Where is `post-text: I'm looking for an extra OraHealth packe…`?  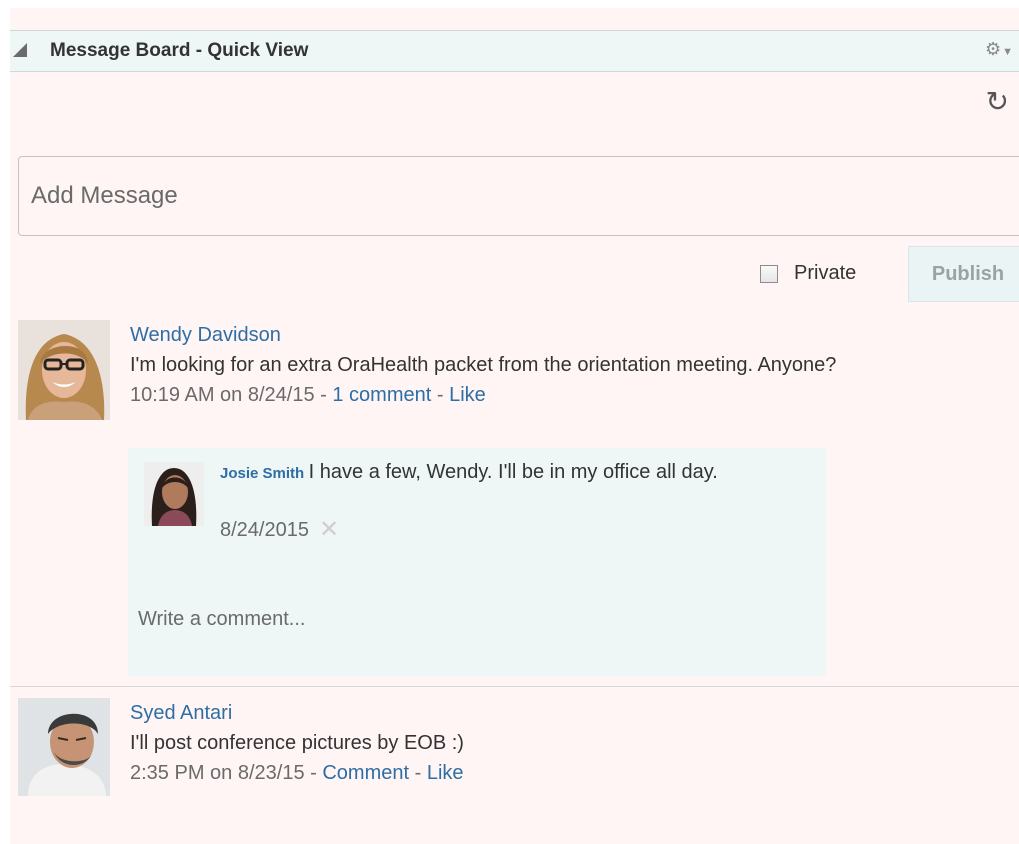
post-text: I'm looking for an extra OraHealth packe… is located at coordinates (483, 365).